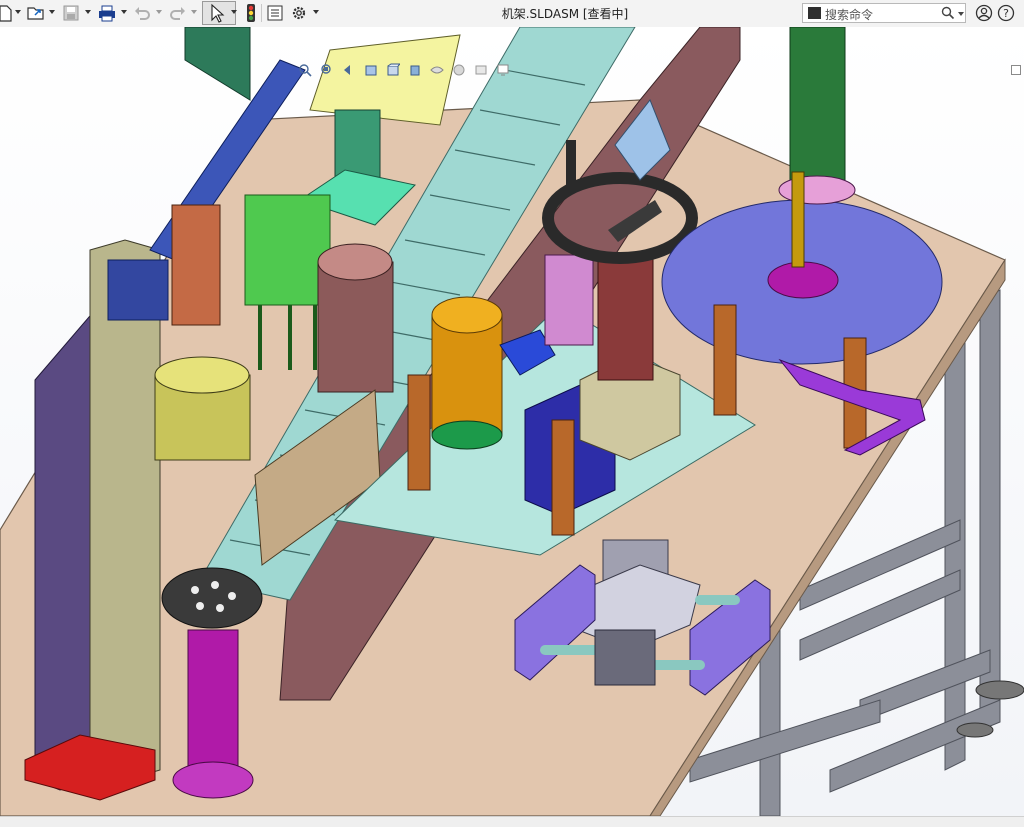  What do you see at coordinates (415, 70) in the screenshot?
I see `display-style-icon` at bounding box center [415, 70].